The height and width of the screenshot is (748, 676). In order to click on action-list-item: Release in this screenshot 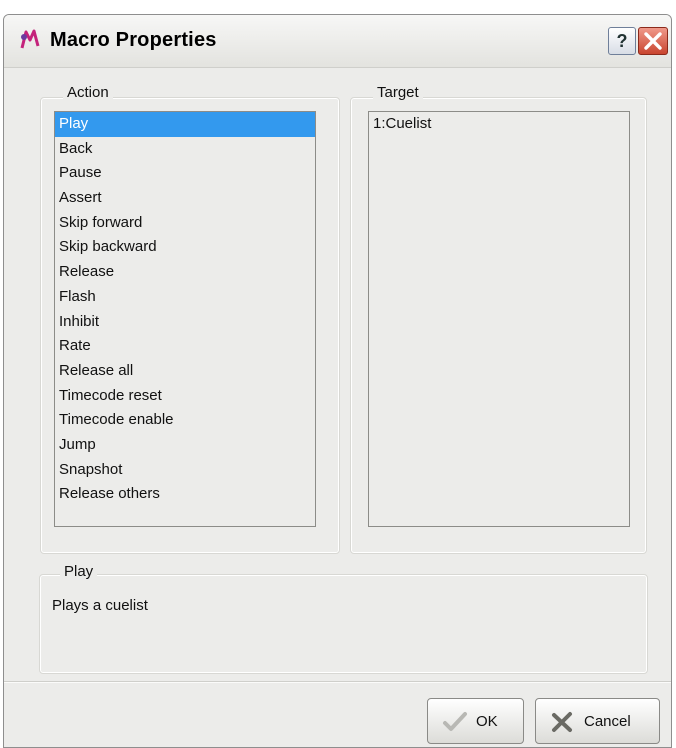, I will do `click(185, 272)`.